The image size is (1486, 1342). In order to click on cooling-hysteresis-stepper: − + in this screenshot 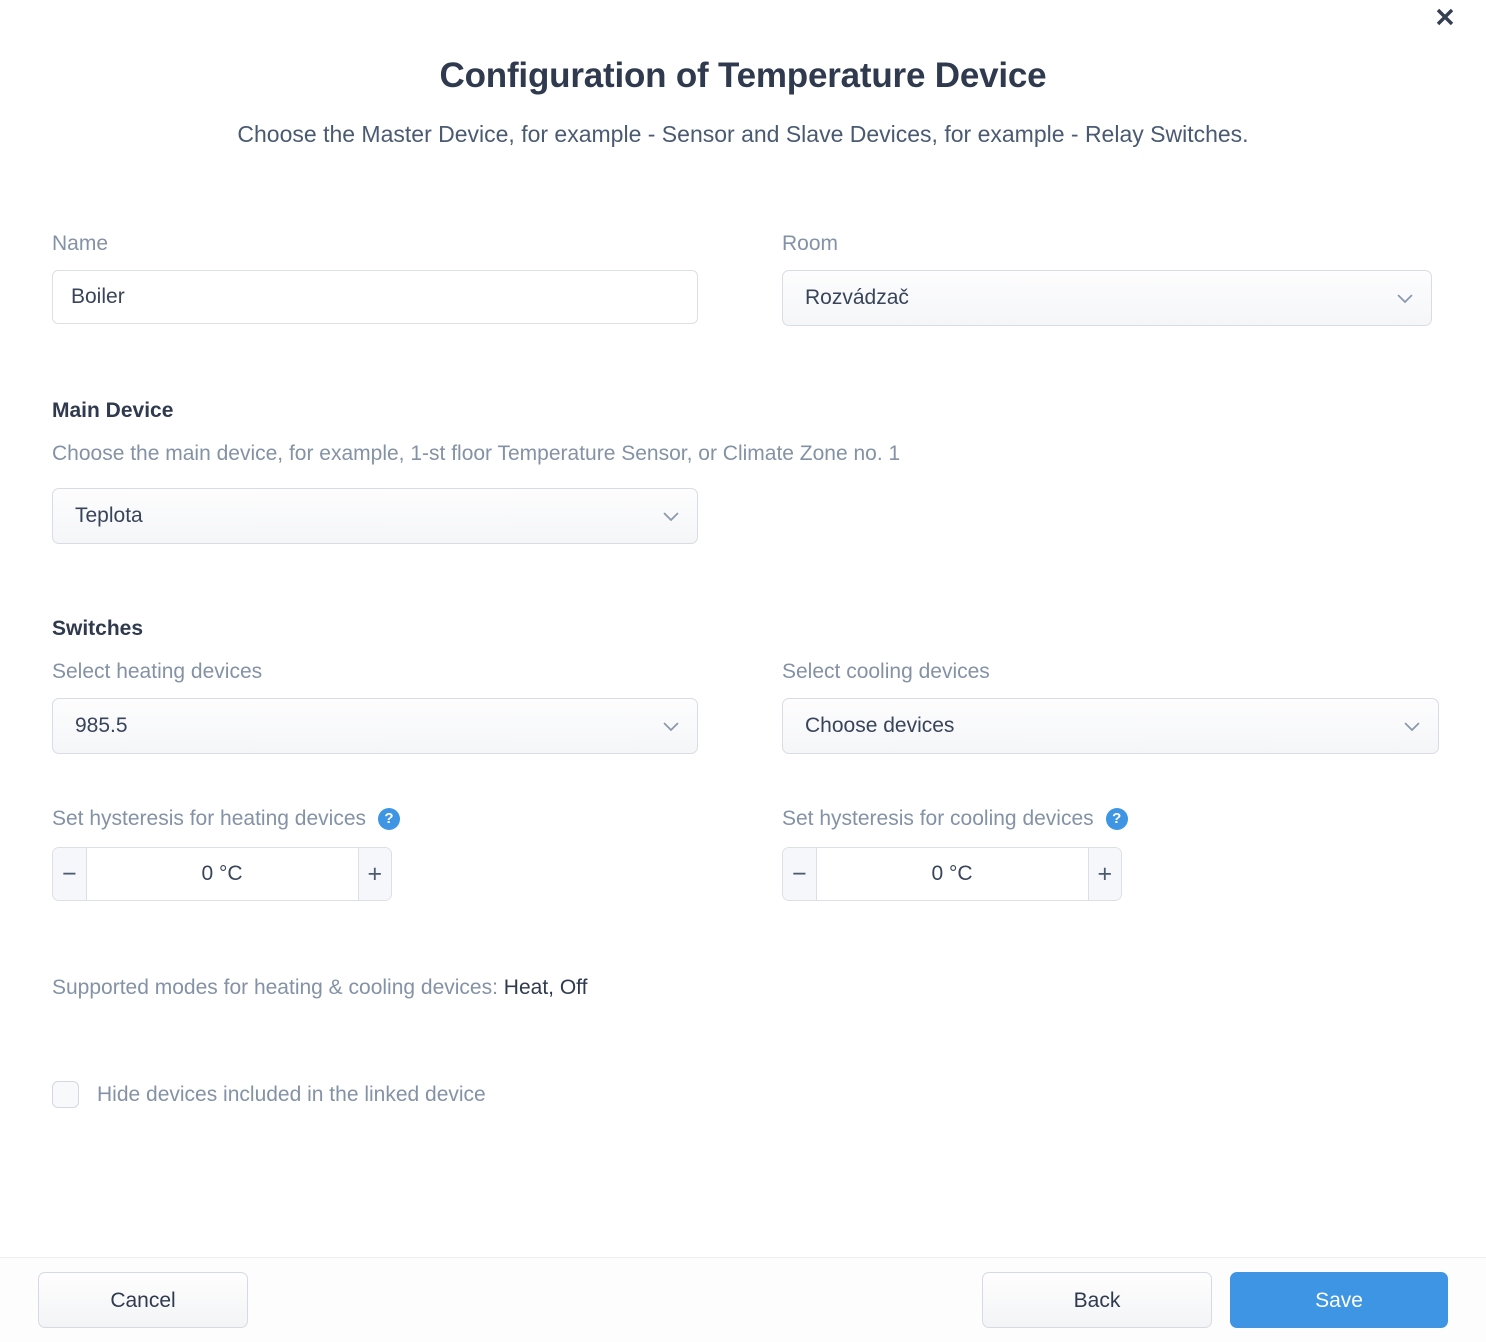, I will do `click(952, 874)`.